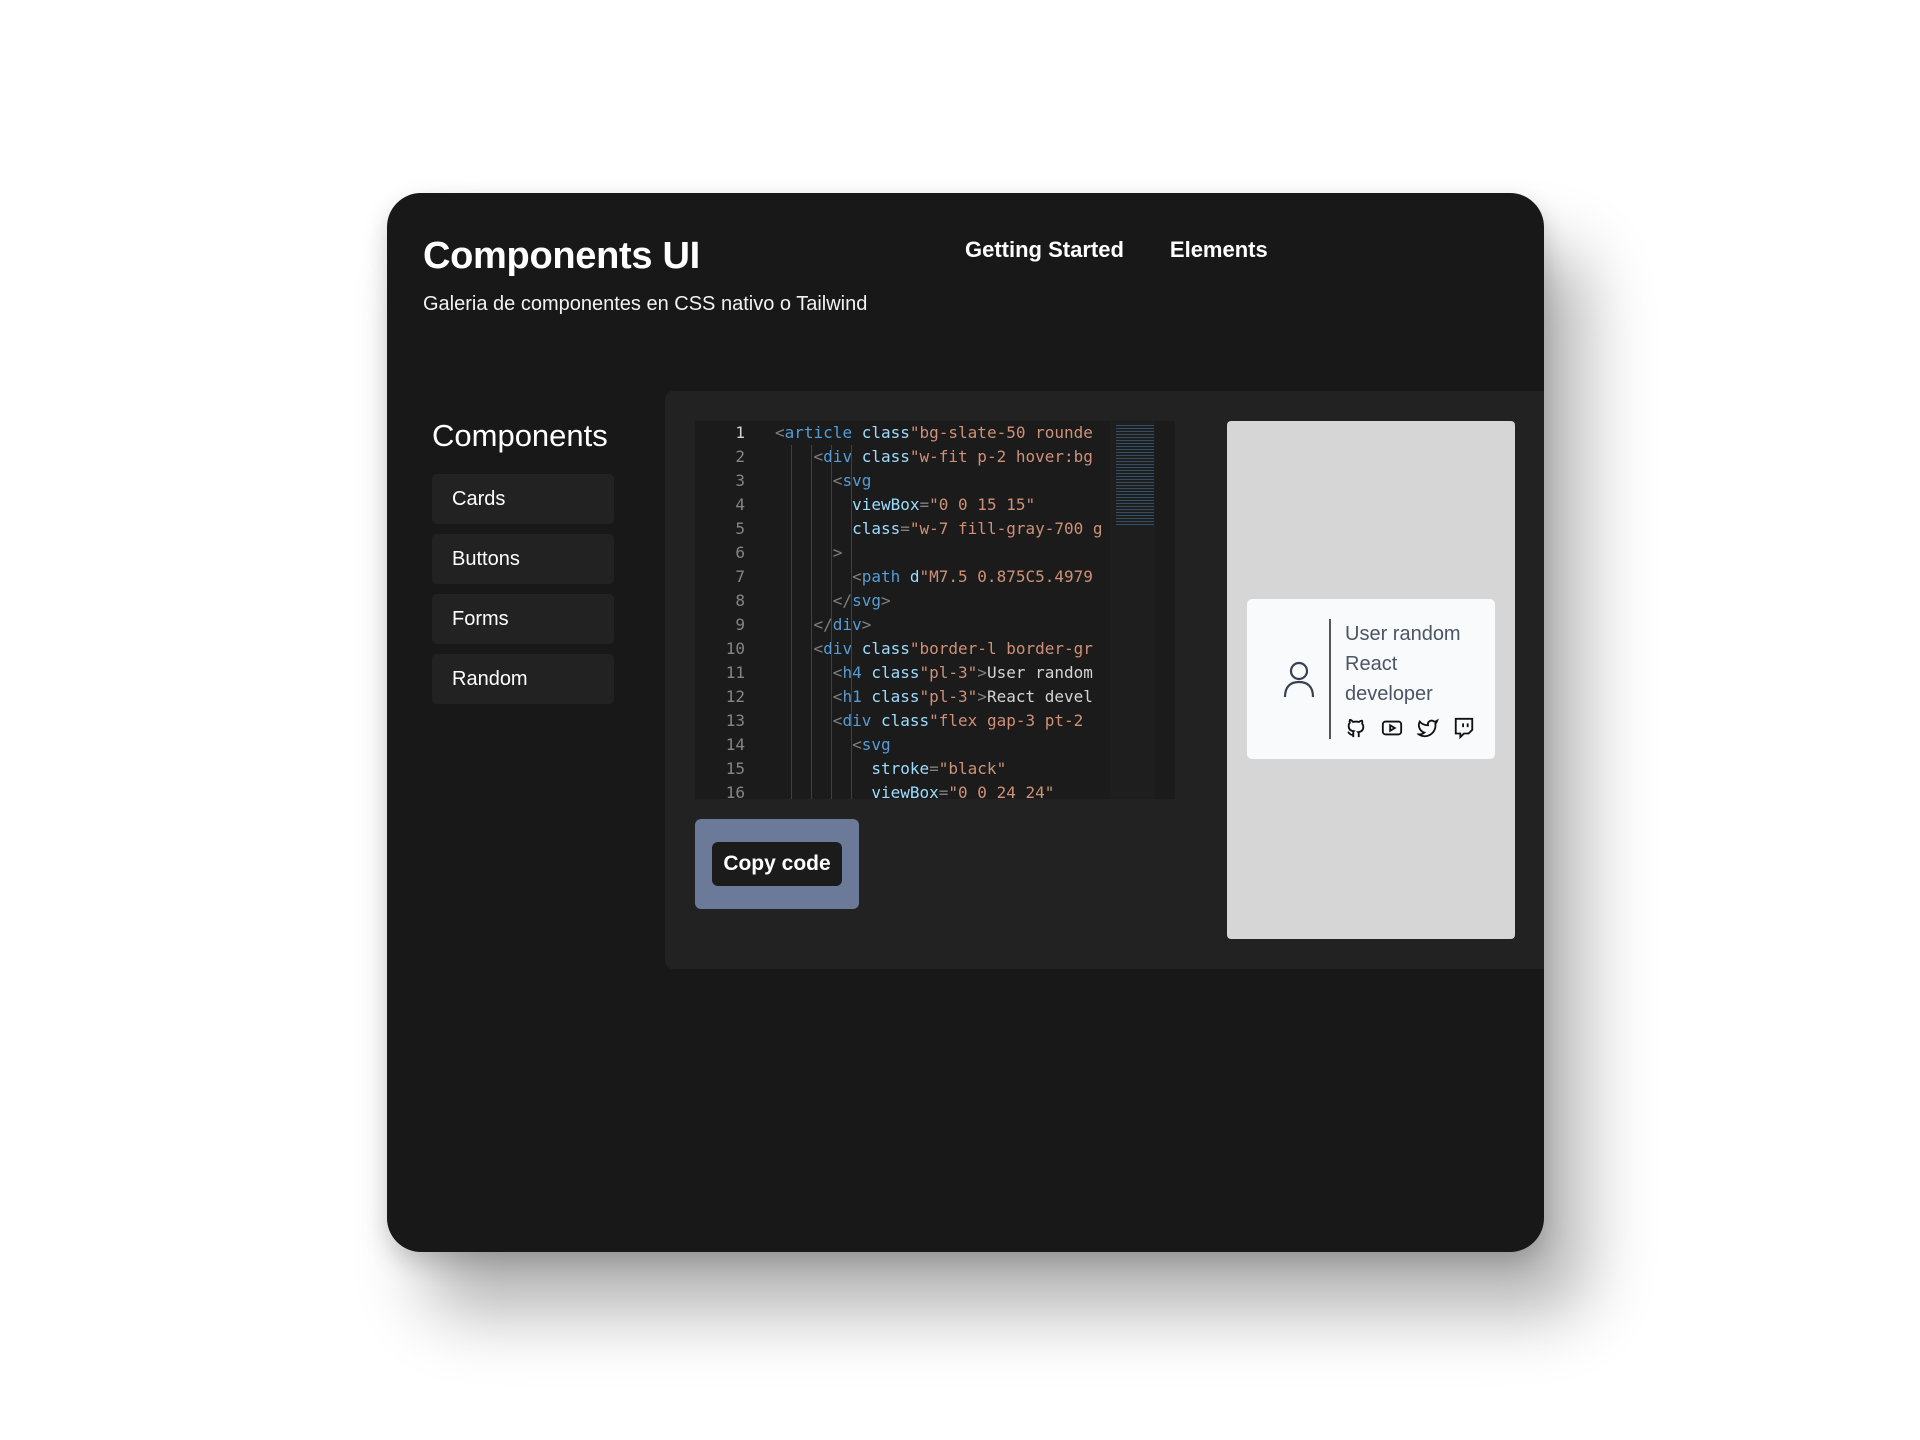 This screenshot has height=1440, width=1920. I want to click on nav-getting-started: Getting Started, so click(1044, 250).